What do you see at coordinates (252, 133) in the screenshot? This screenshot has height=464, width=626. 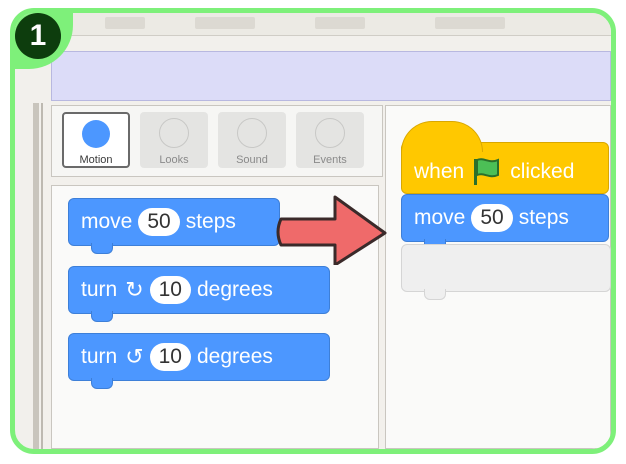 I see `sound-category-icon` at bounding box center [252, 133].